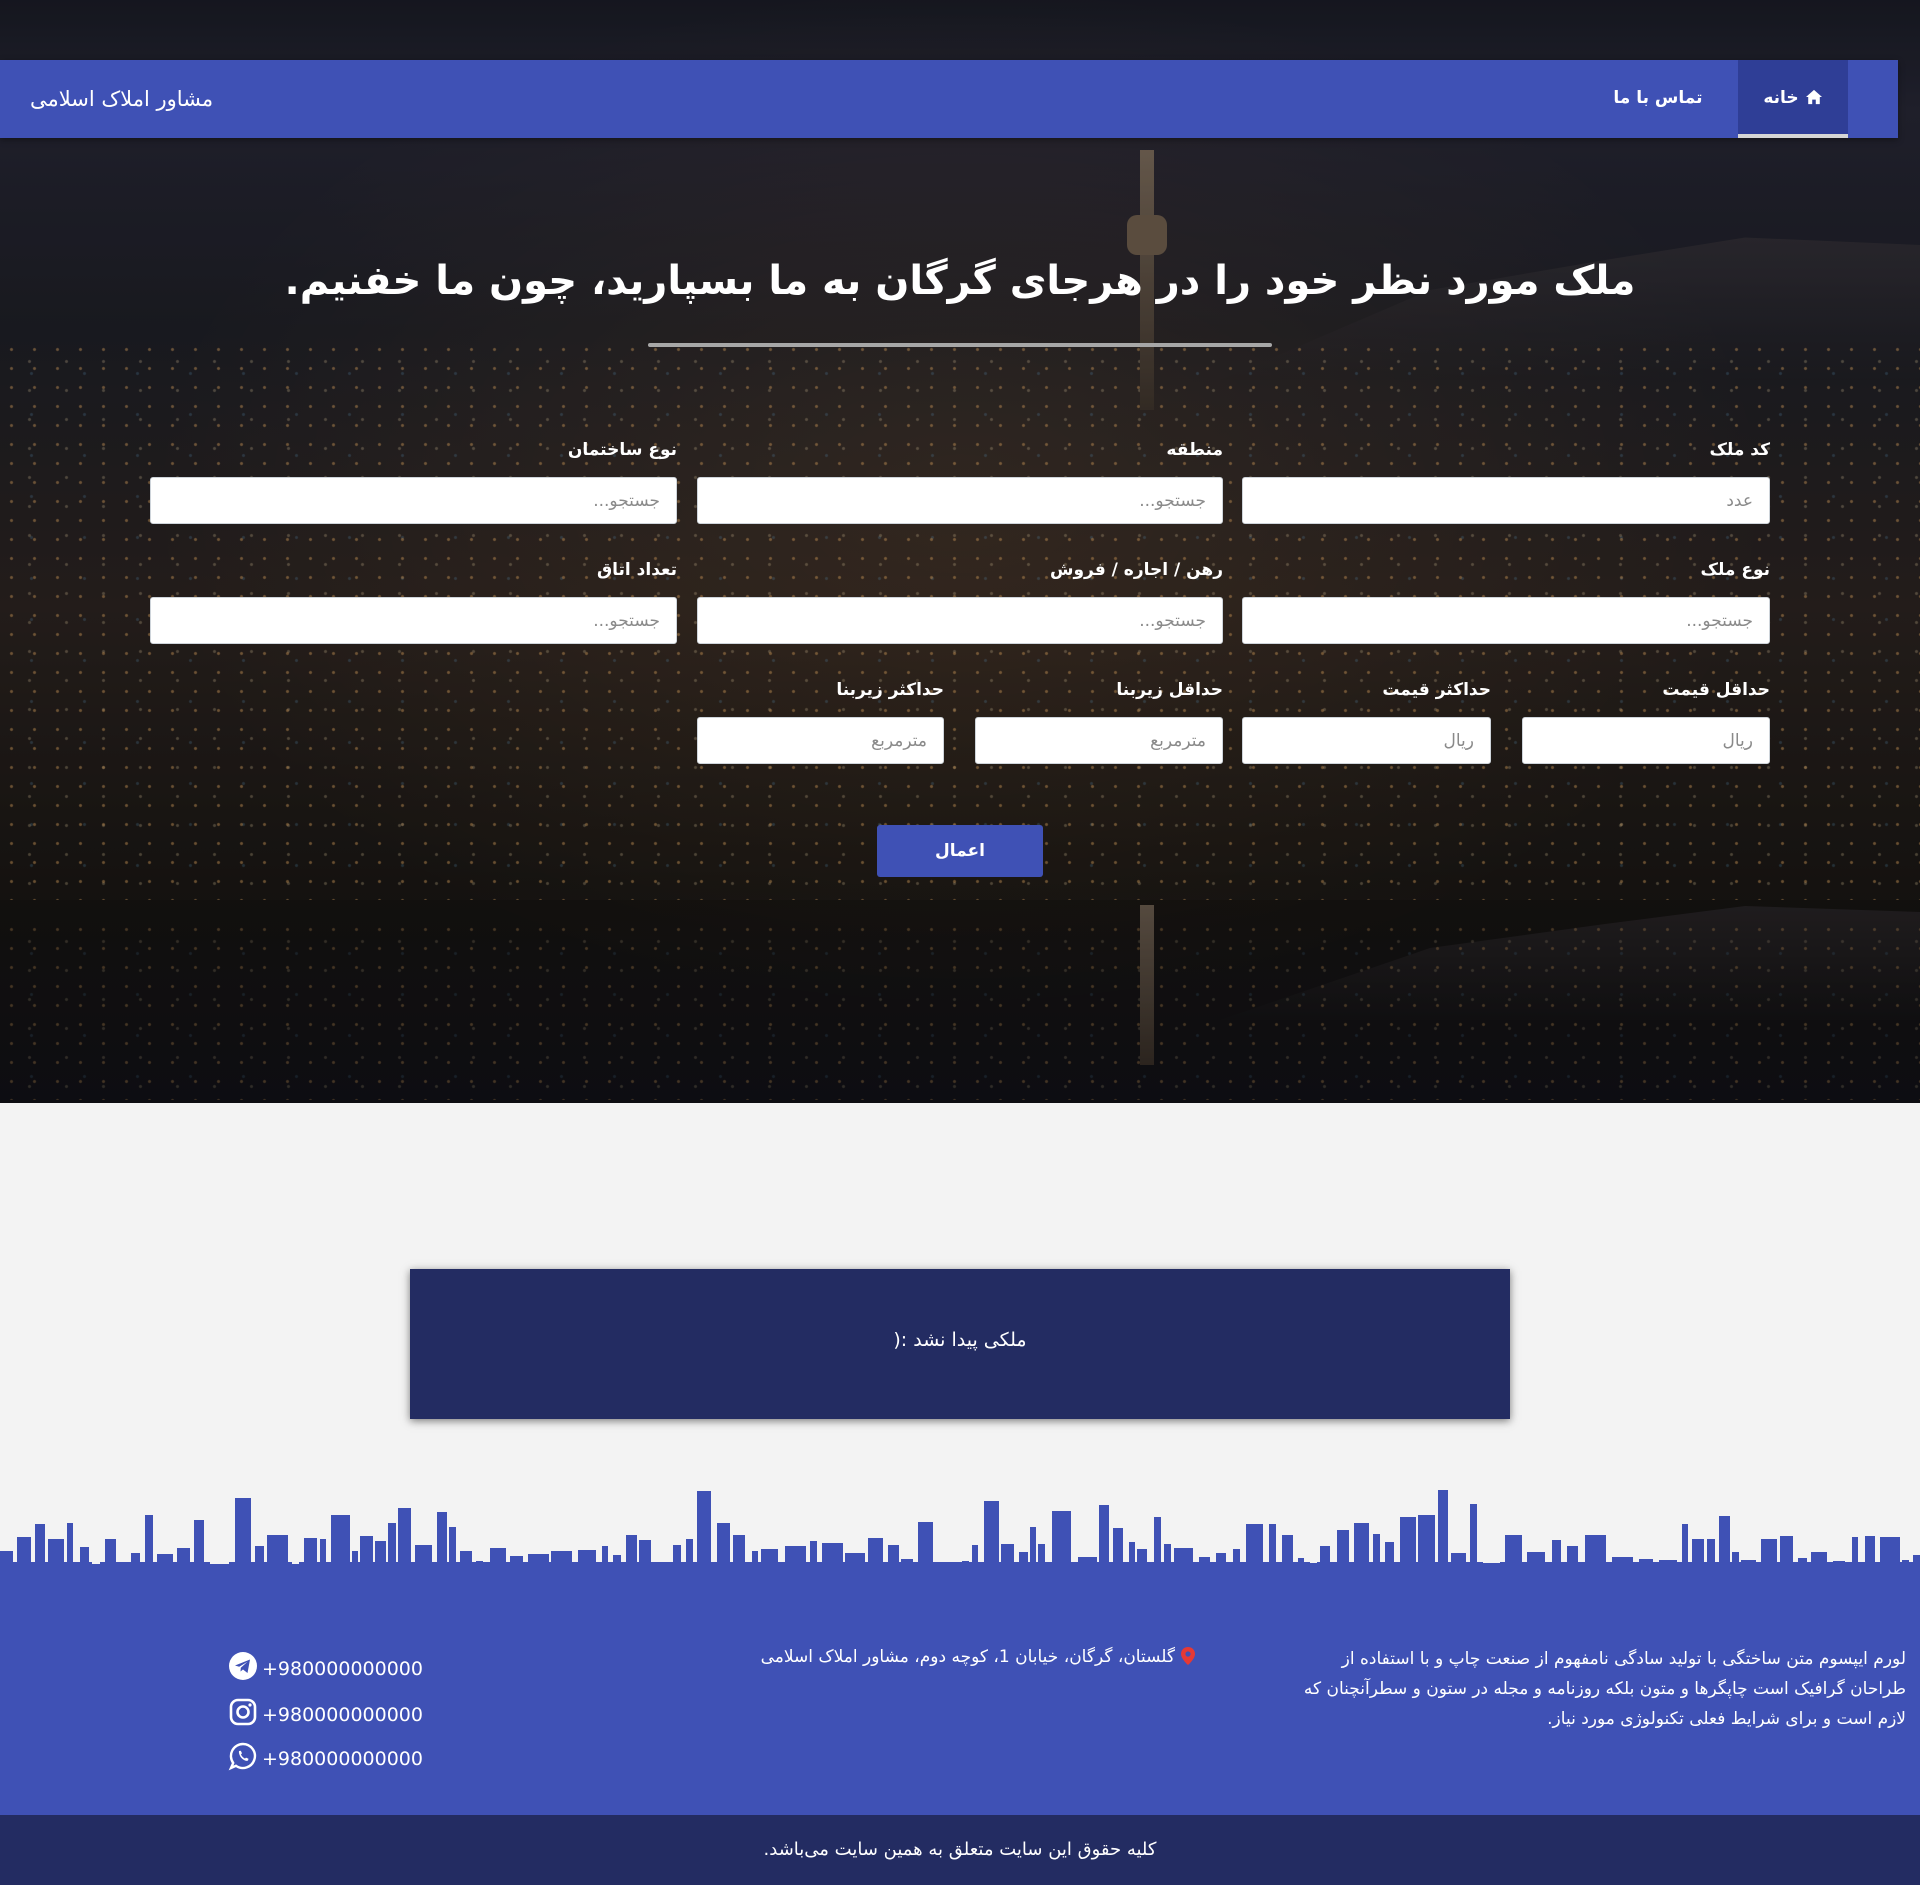 The height and width of the screenshot is (1885, 1920). Describe the element at coordinates (1506, 500) in the screenshot. I see `property-code-input` at that location.